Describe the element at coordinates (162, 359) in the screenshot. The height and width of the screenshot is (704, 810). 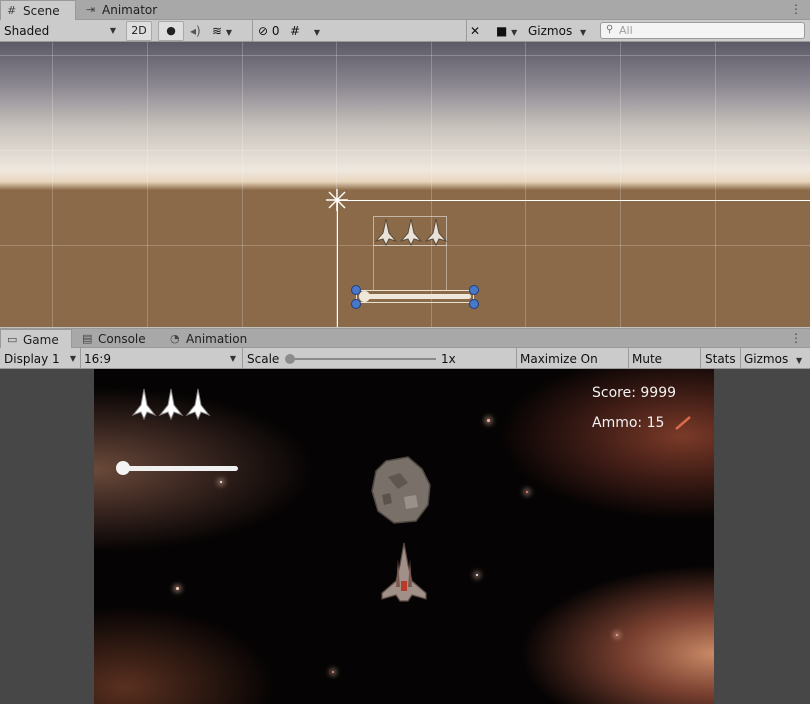
I see `aspect-ratio-dropdown: 16:9 ▼` at that location.